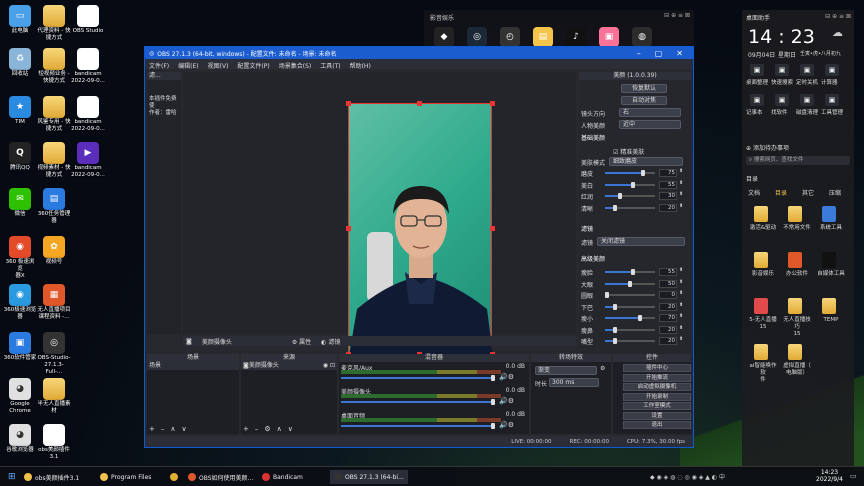 This screenshot has width=864, height=486. I want to click on assistant-tab: 文档, so click(754, 192).